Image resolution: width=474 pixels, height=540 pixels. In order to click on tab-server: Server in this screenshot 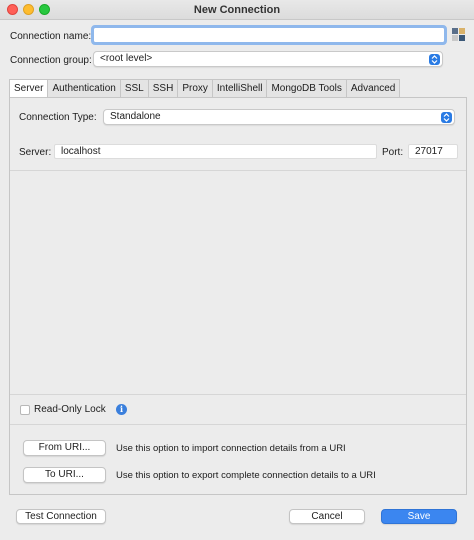, I will do `click(29, 88)`.